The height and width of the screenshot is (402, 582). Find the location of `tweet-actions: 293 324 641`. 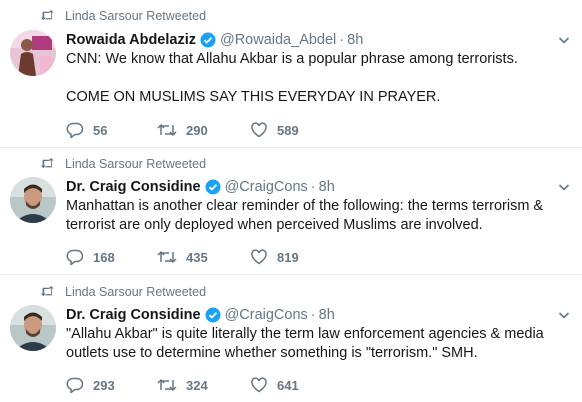

tweet-actions: 293 324 641 is located at coordinates (203, 385).